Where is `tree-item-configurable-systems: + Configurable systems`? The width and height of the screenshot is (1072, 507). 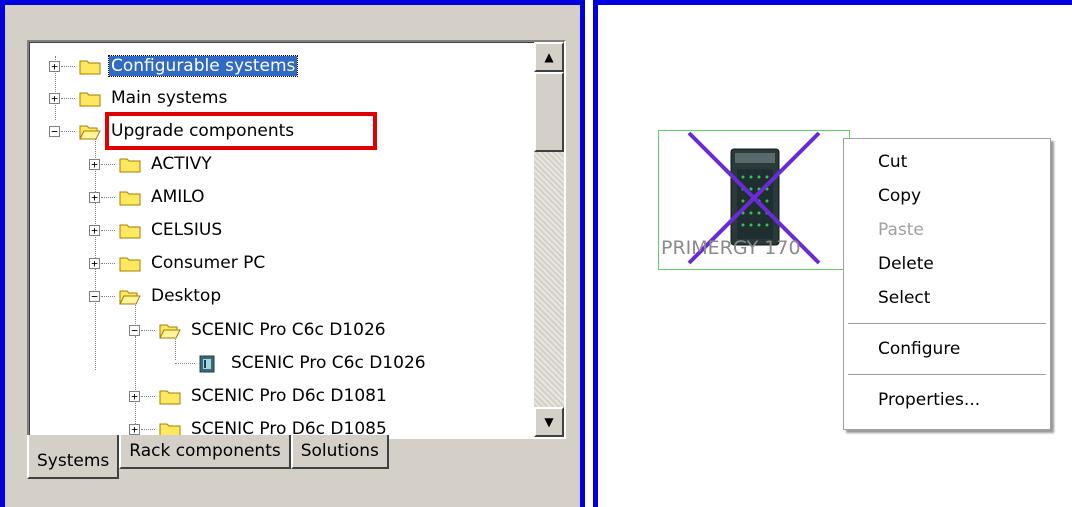
tree-item-configurable-systems: + Configurable systems is located at coordinates (164, 66).